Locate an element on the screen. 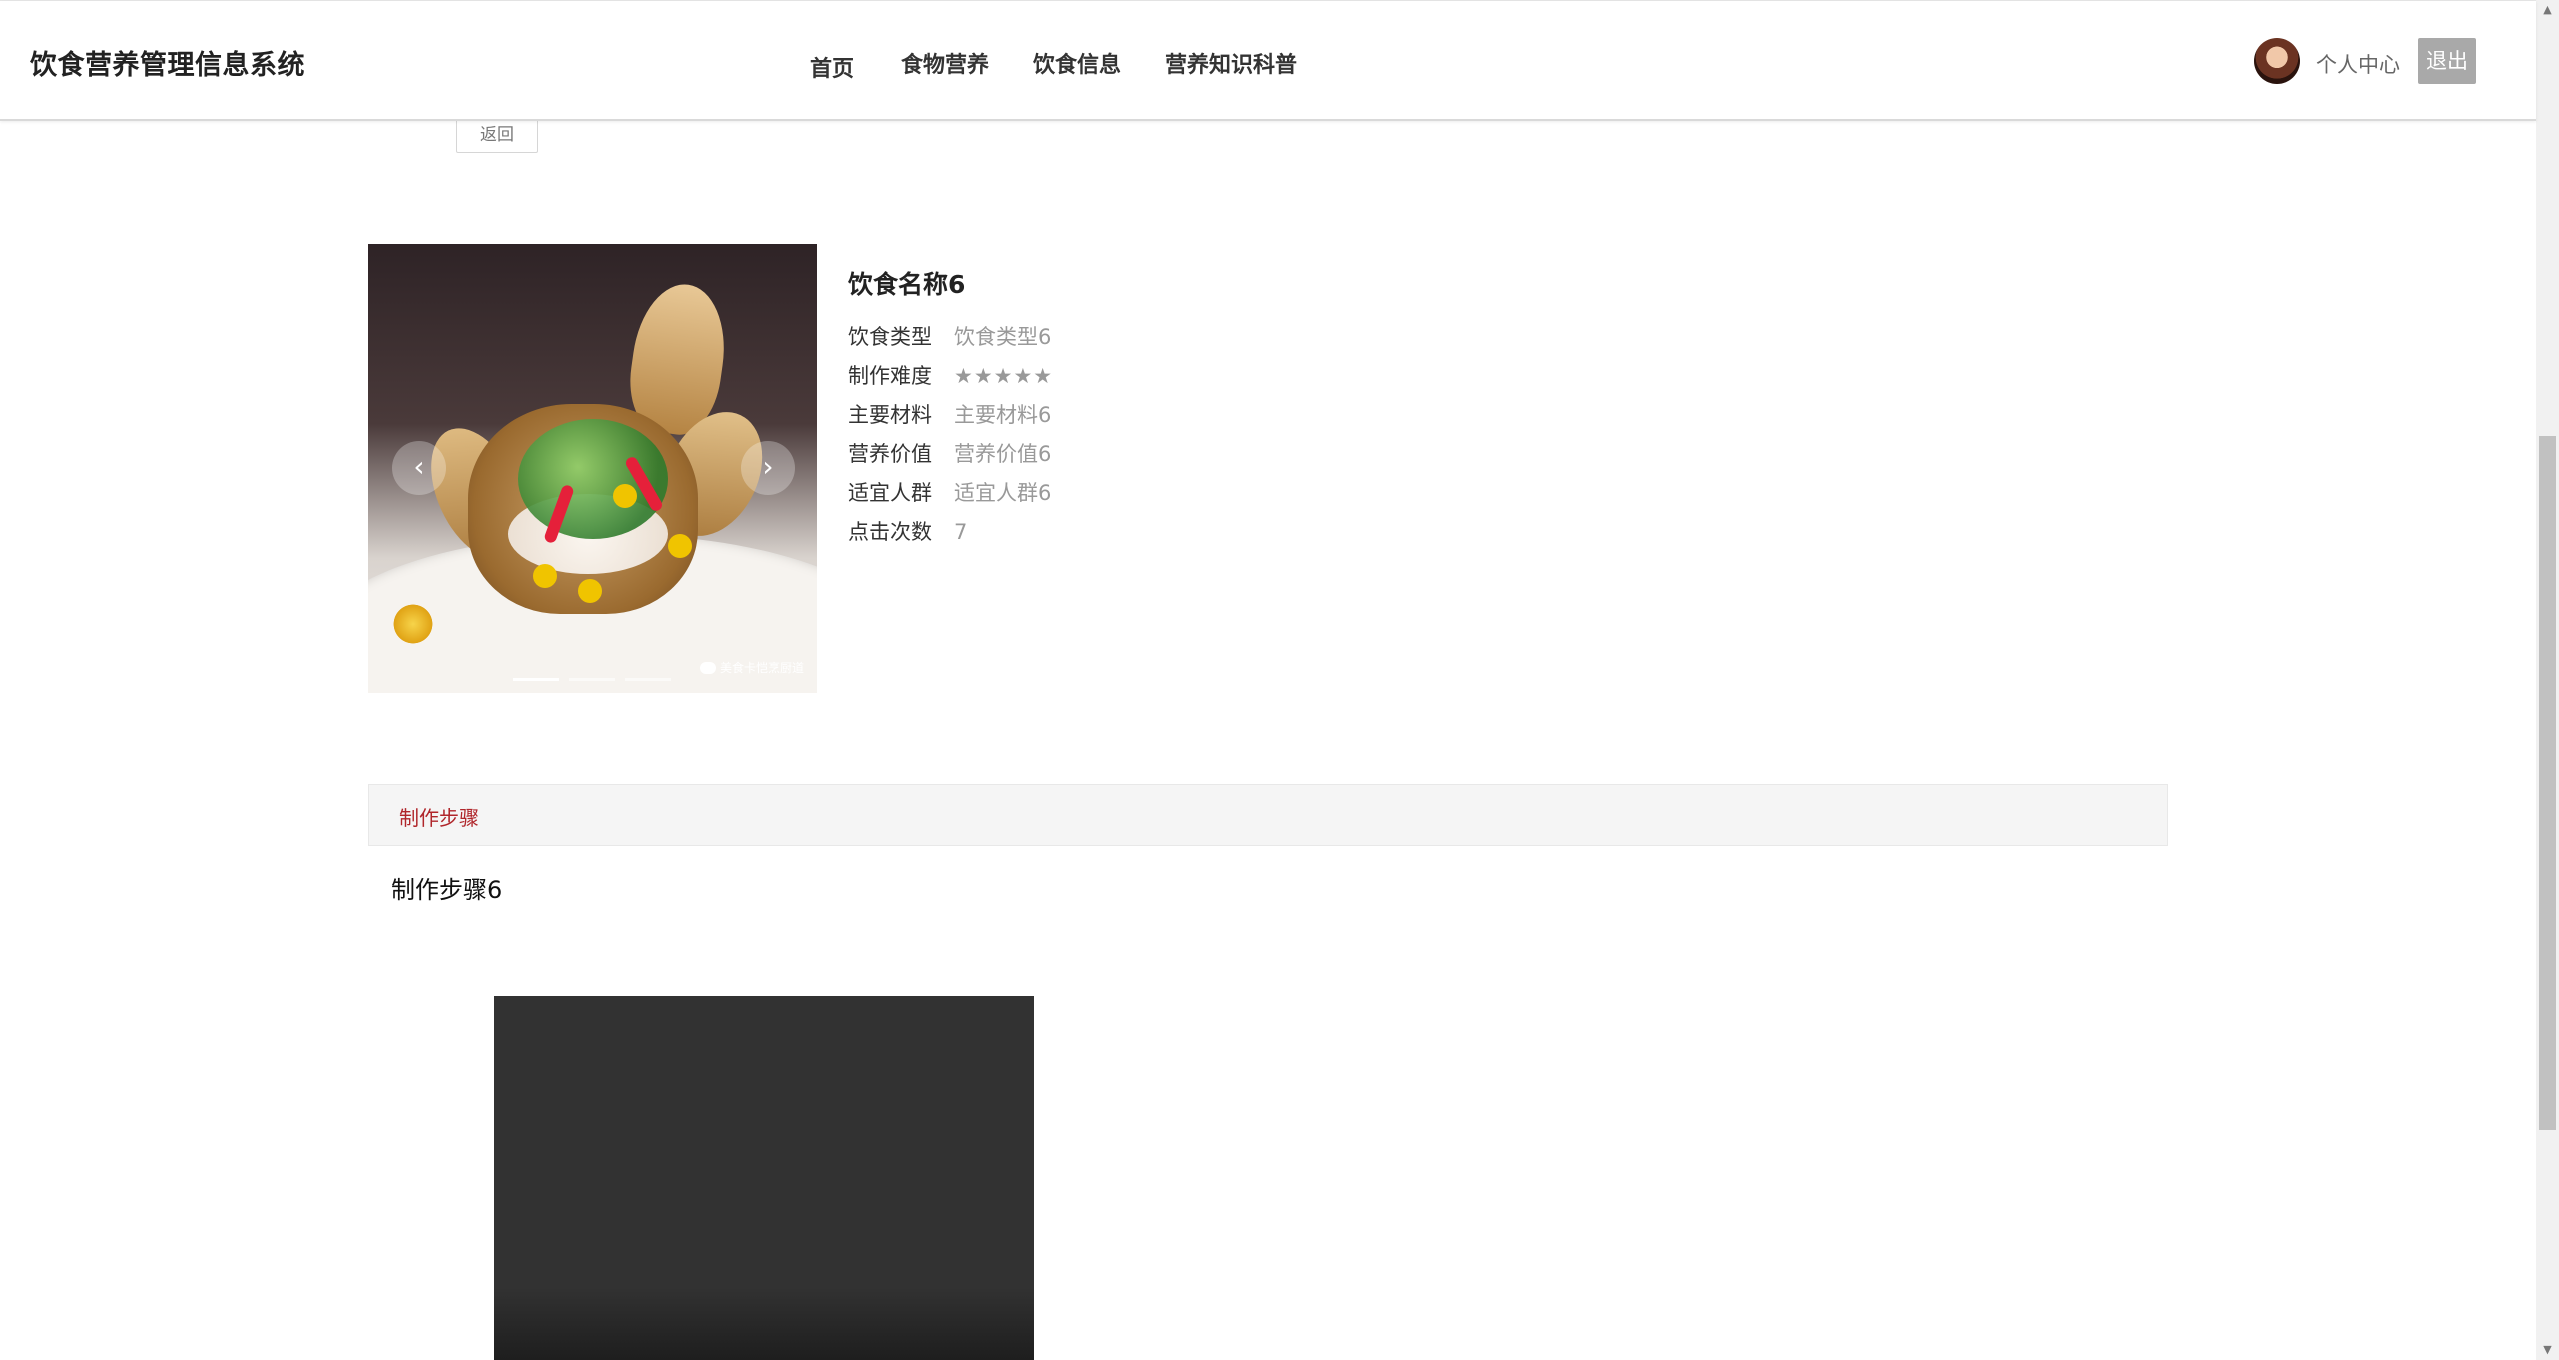  detail-label: 营养价值 is located at coordinates (890, 454).